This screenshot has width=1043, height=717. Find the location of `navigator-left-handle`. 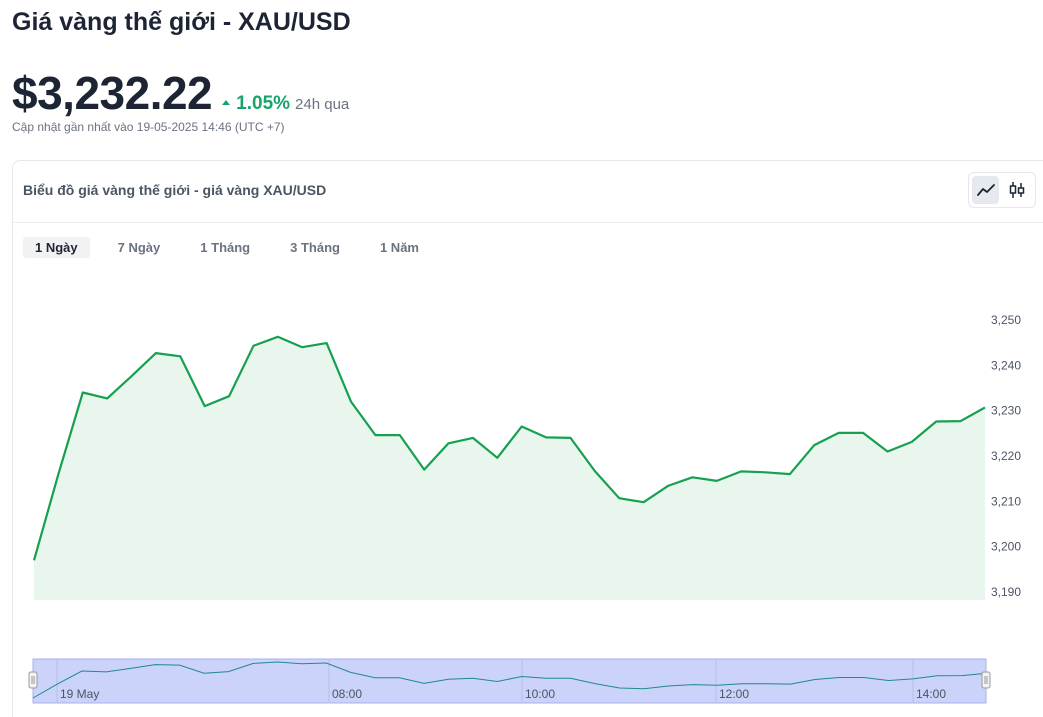

navigator-left-handle is located at coordinates (33, 680).